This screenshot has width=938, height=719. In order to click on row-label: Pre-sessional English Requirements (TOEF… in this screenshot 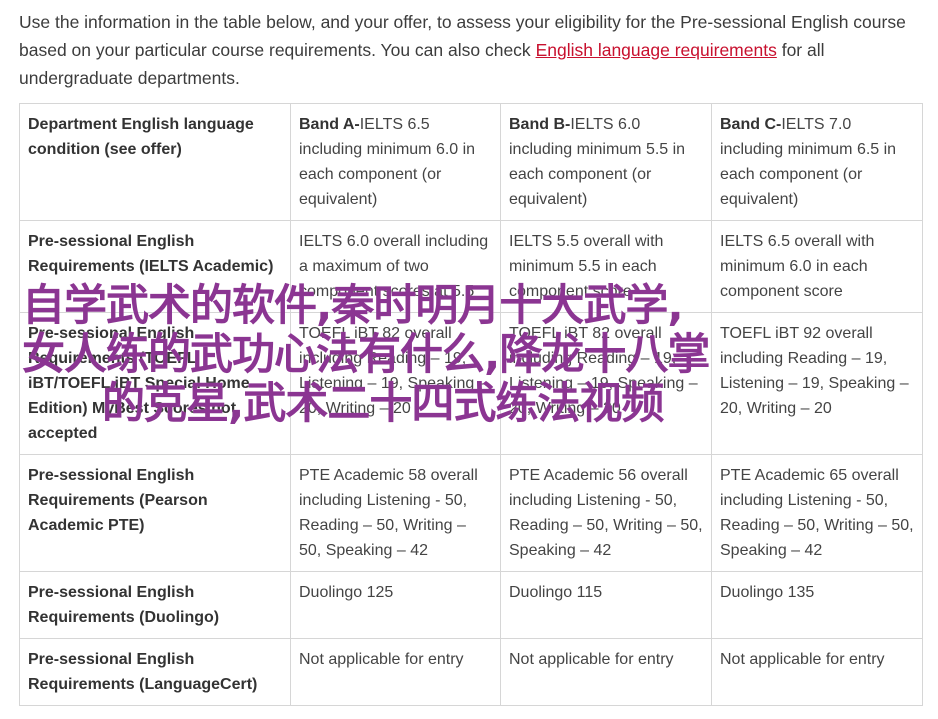, I will do `click(155, 383)`.